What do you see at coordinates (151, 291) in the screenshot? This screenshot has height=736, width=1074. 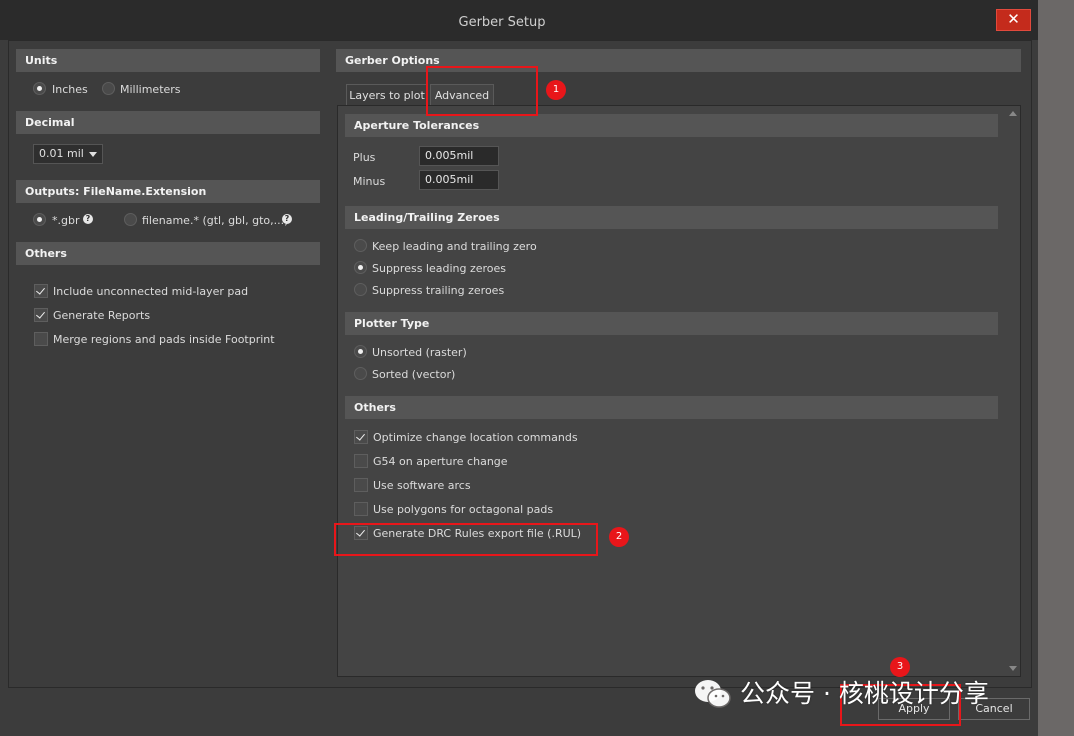 I see `include-unconnected-label: Include unconnected mid-layer pad` at bounding box center [151, 291].